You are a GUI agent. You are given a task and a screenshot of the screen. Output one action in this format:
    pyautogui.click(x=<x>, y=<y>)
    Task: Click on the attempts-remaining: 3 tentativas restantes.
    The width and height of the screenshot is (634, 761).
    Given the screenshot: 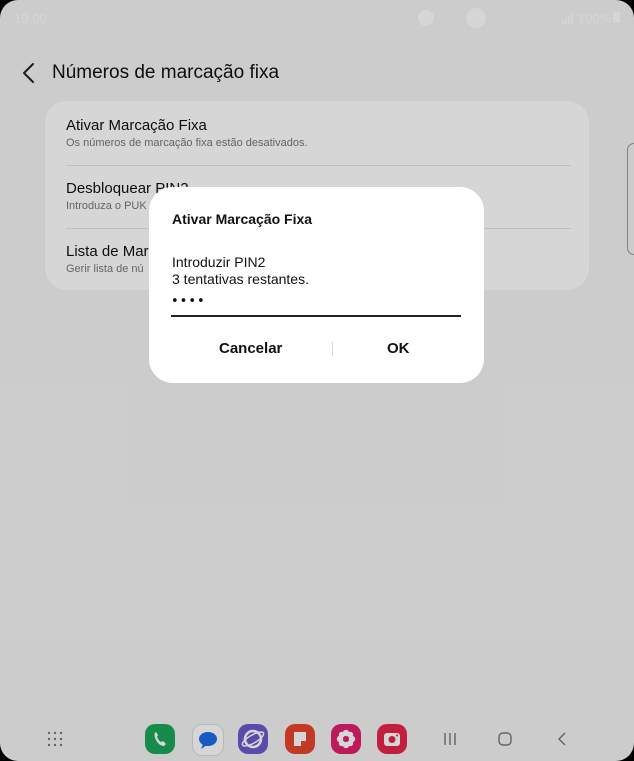 What is the action you would take?
    pyautogui.click(x=240, y=279)
    